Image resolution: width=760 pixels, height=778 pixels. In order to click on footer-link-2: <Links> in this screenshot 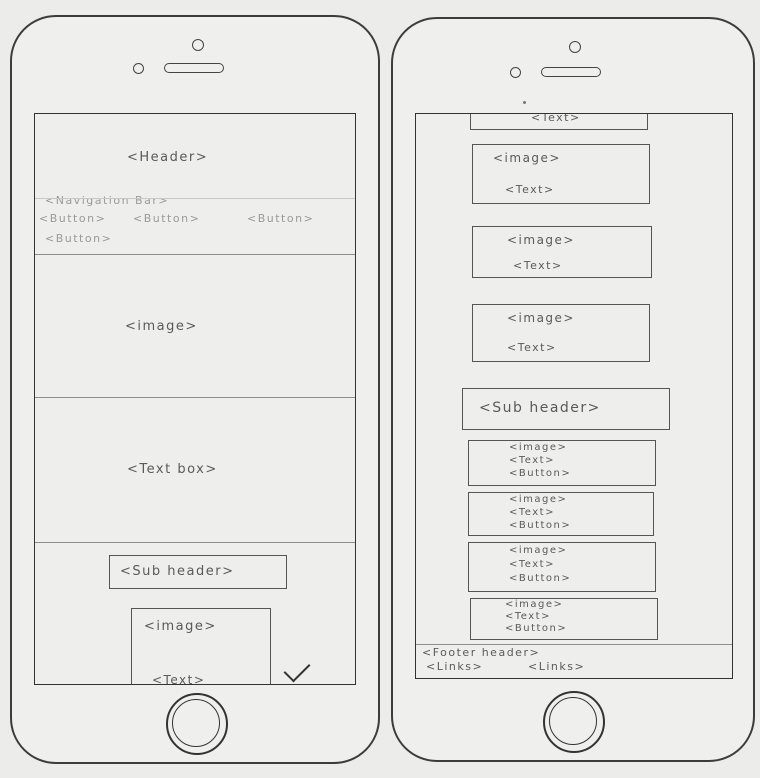, I will do `click(556, 666)`.